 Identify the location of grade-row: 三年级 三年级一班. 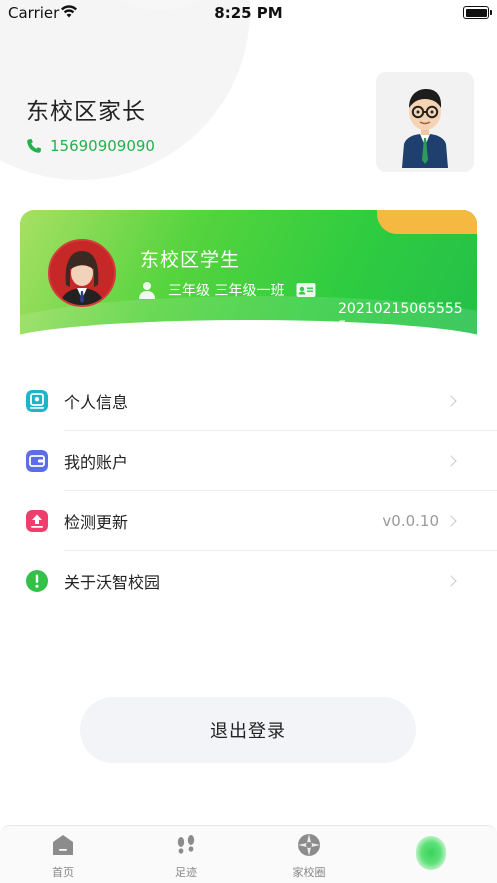
(227, 290).